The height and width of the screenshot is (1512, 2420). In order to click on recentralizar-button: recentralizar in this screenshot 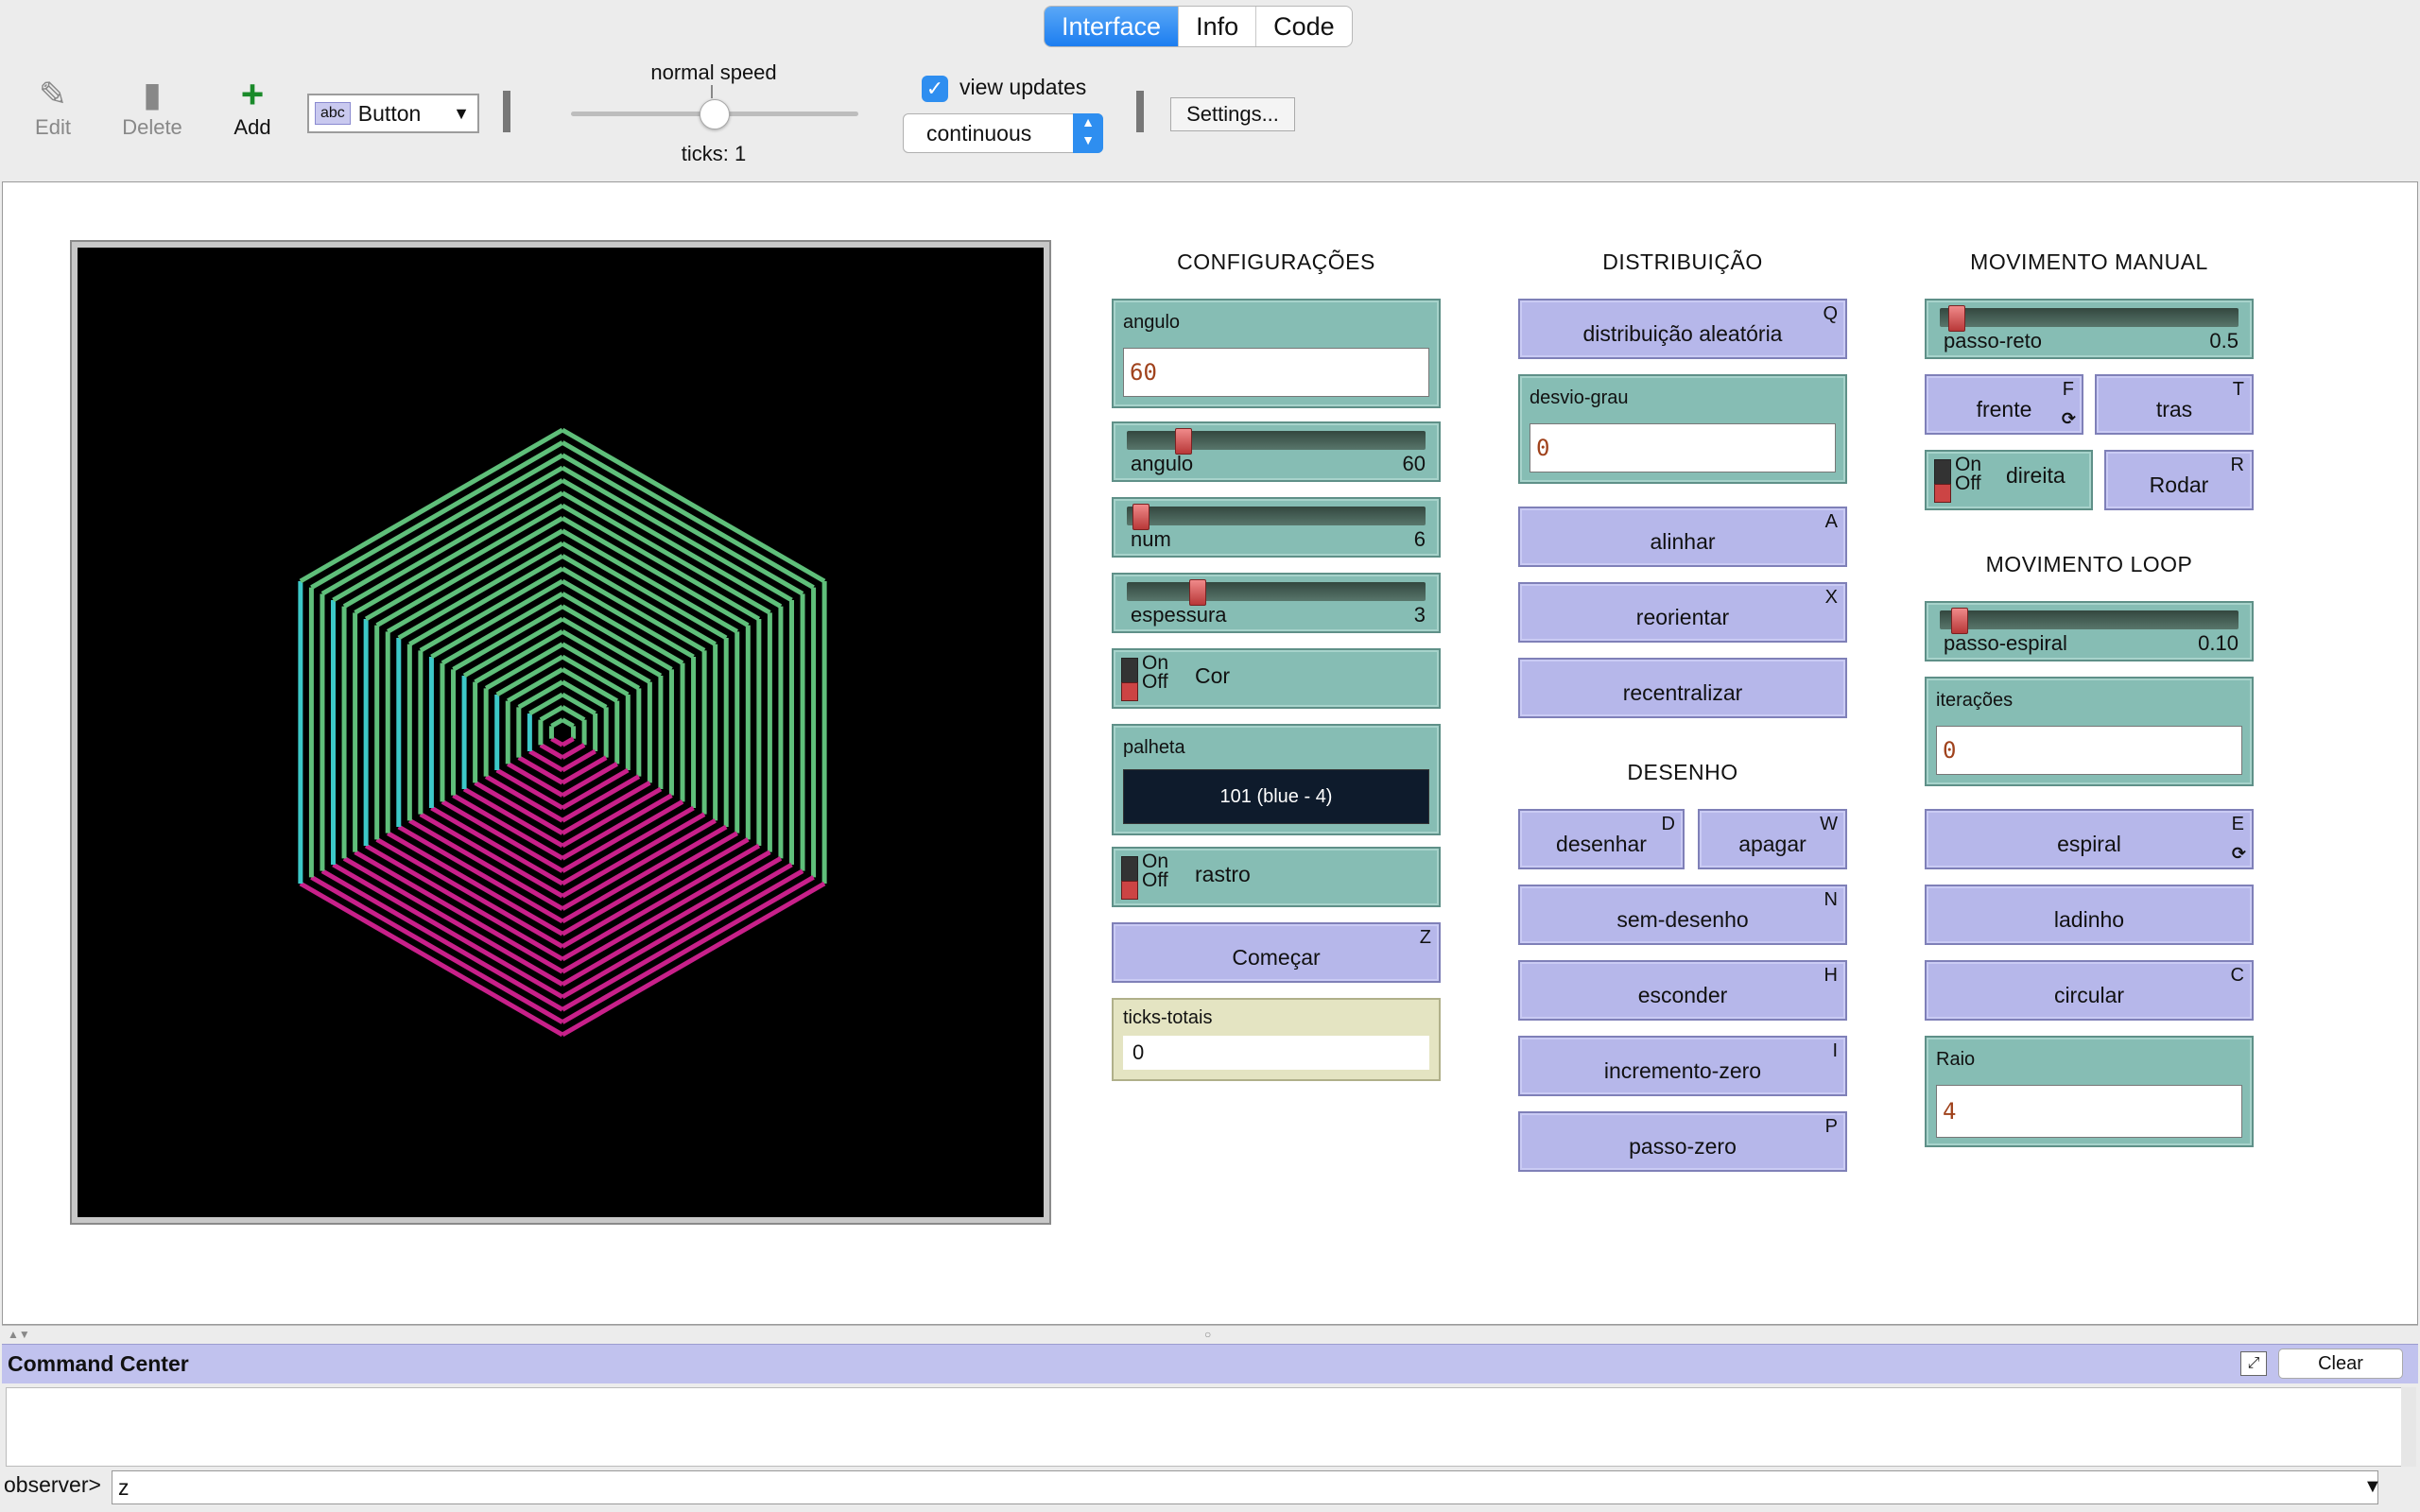, I will do `click(1682, 688)`.